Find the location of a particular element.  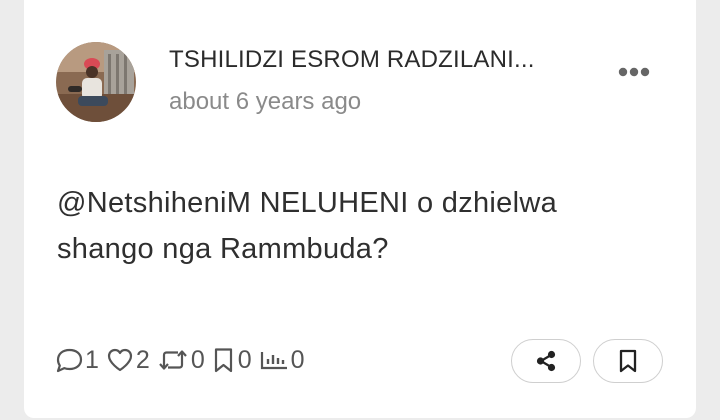

like-count: 2 is located at coordinates (142, 359).